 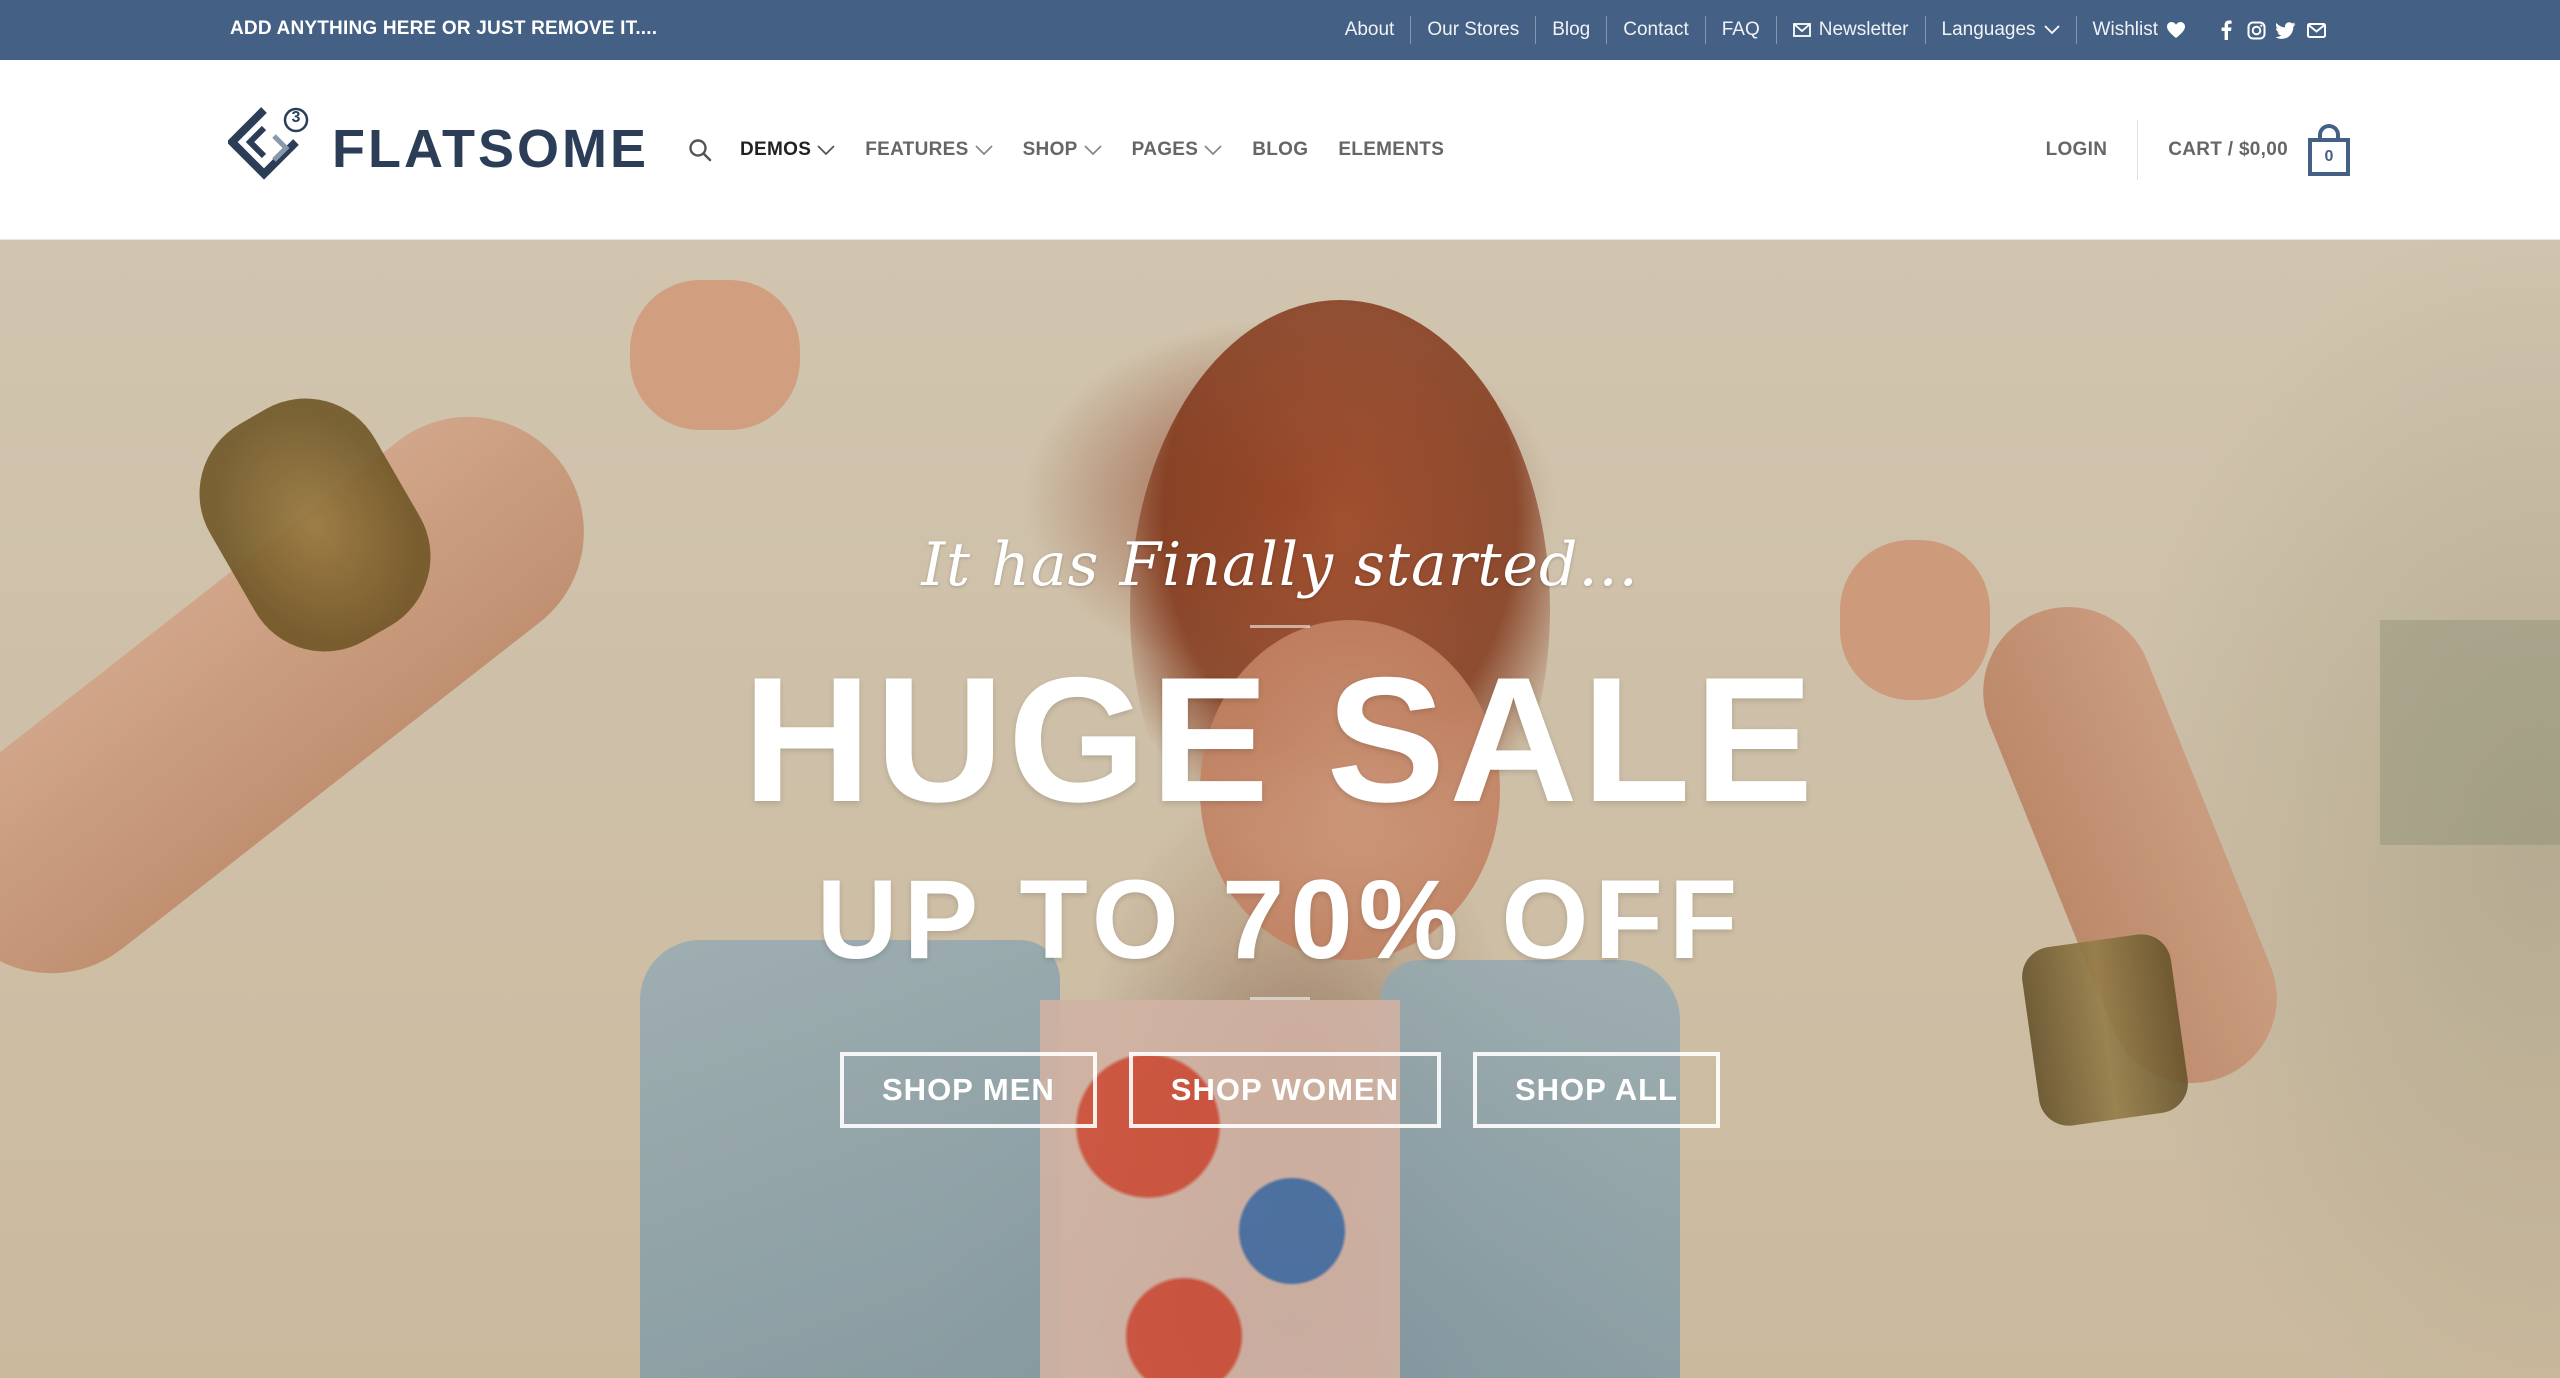 What do you see at coordinates (1284, 1090) in the screenshot?
I see `shop-women-button: SHOP WOMEN` at bounding box center [1284, 1090].